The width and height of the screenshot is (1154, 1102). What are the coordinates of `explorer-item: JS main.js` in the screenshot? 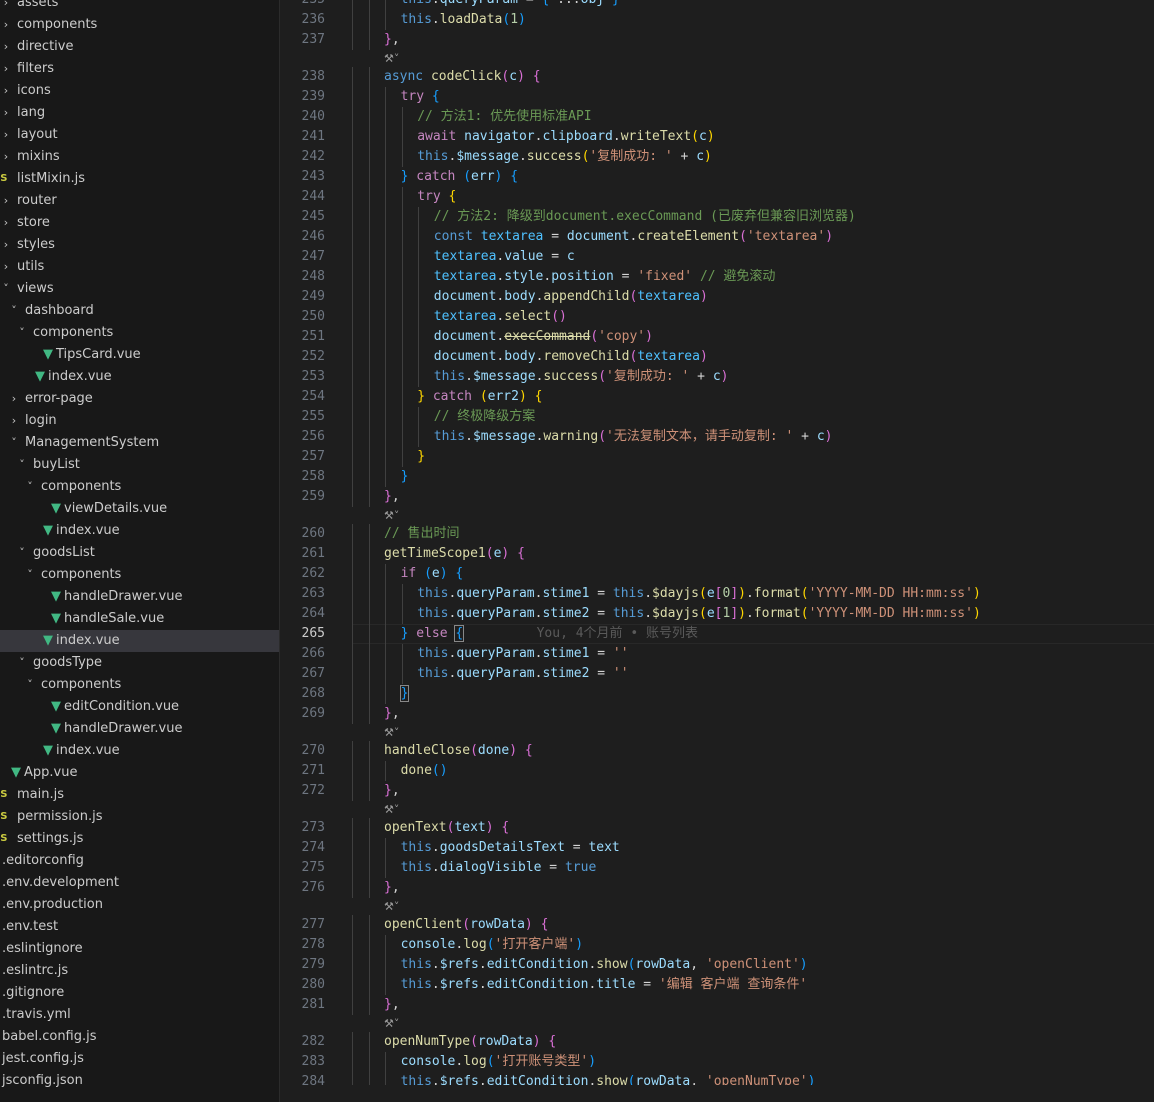 It's located at (139, 795).